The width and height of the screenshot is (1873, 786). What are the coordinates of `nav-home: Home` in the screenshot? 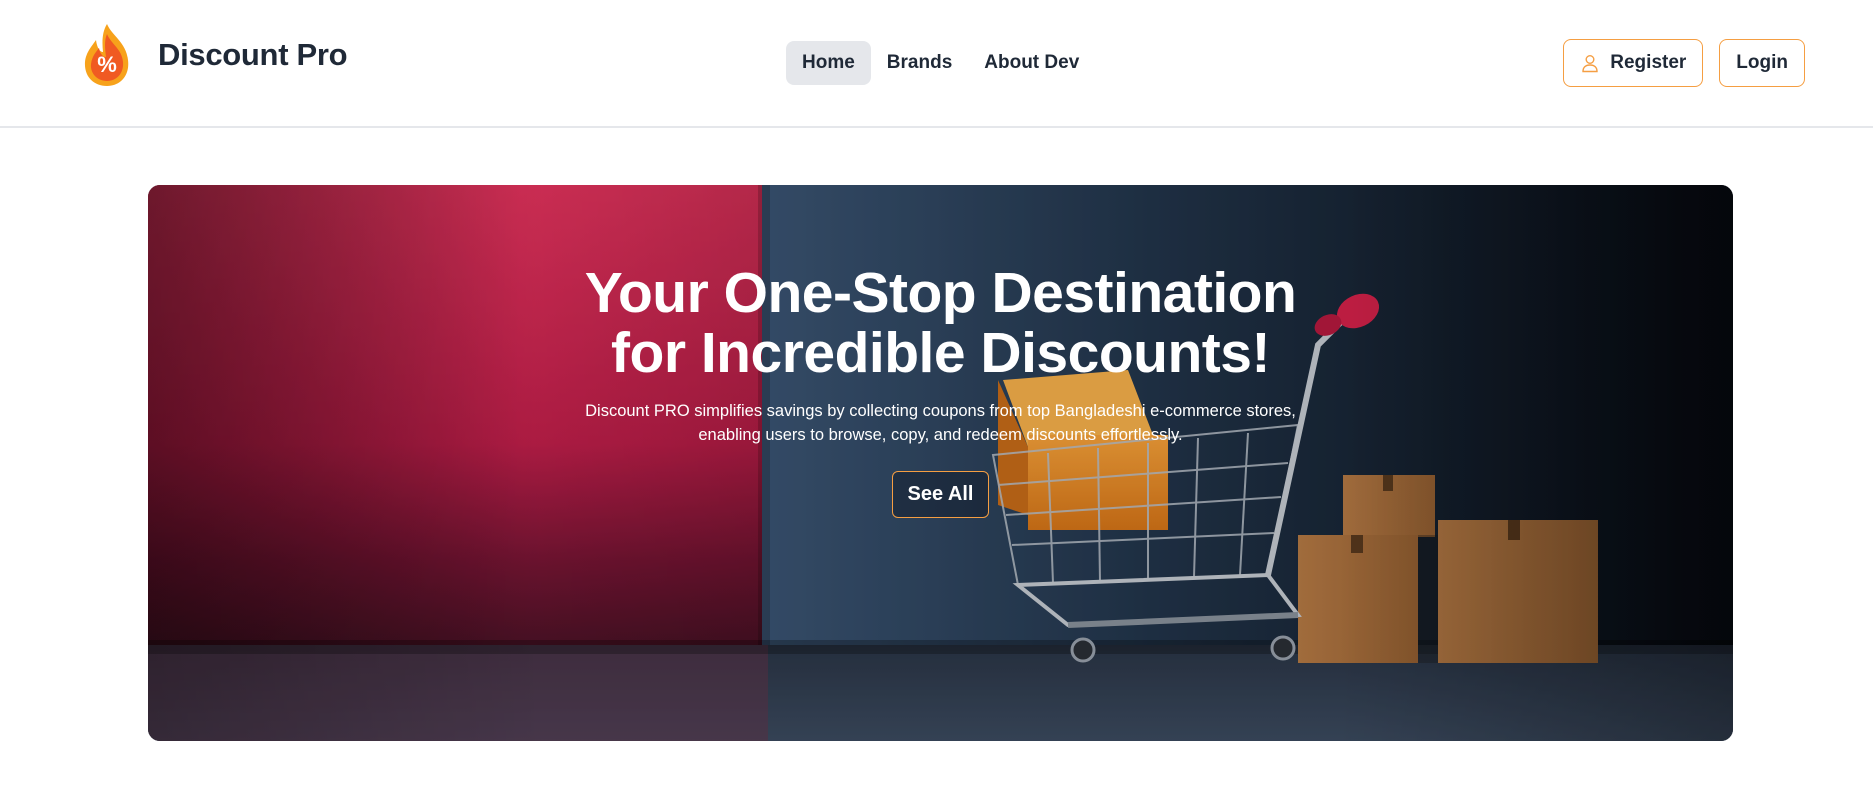 It's located at (828, 63).